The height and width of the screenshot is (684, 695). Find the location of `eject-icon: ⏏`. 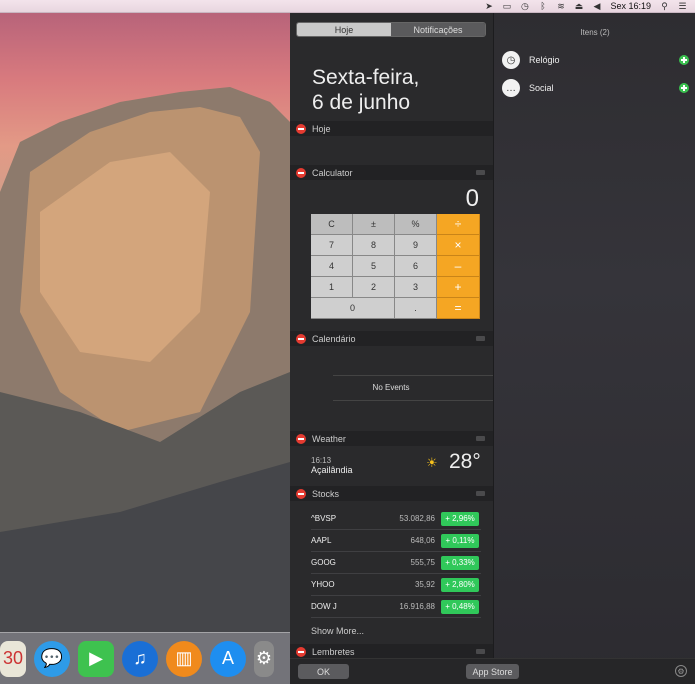

eject-icon: ⏏ is located at coordinates (579, 6).